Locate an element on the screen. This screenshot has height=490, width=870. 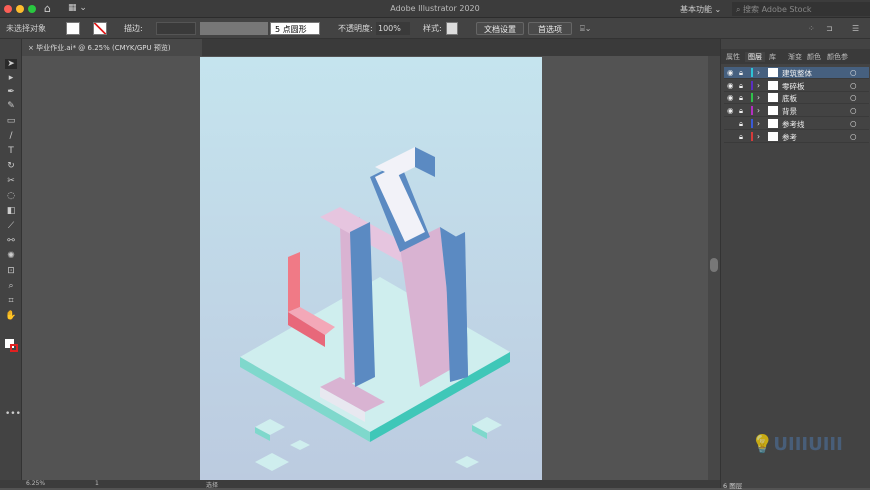
tab-libraries: 库 is located at coordinates (772, 57).